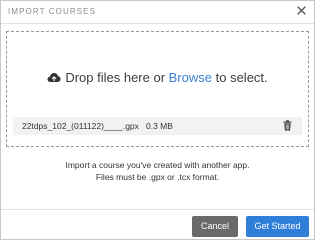  Describe the element at coordinates (157, 177) in the screenshot. I see `info-line-2: Files must be .gpx or .tcx format.` at that location.